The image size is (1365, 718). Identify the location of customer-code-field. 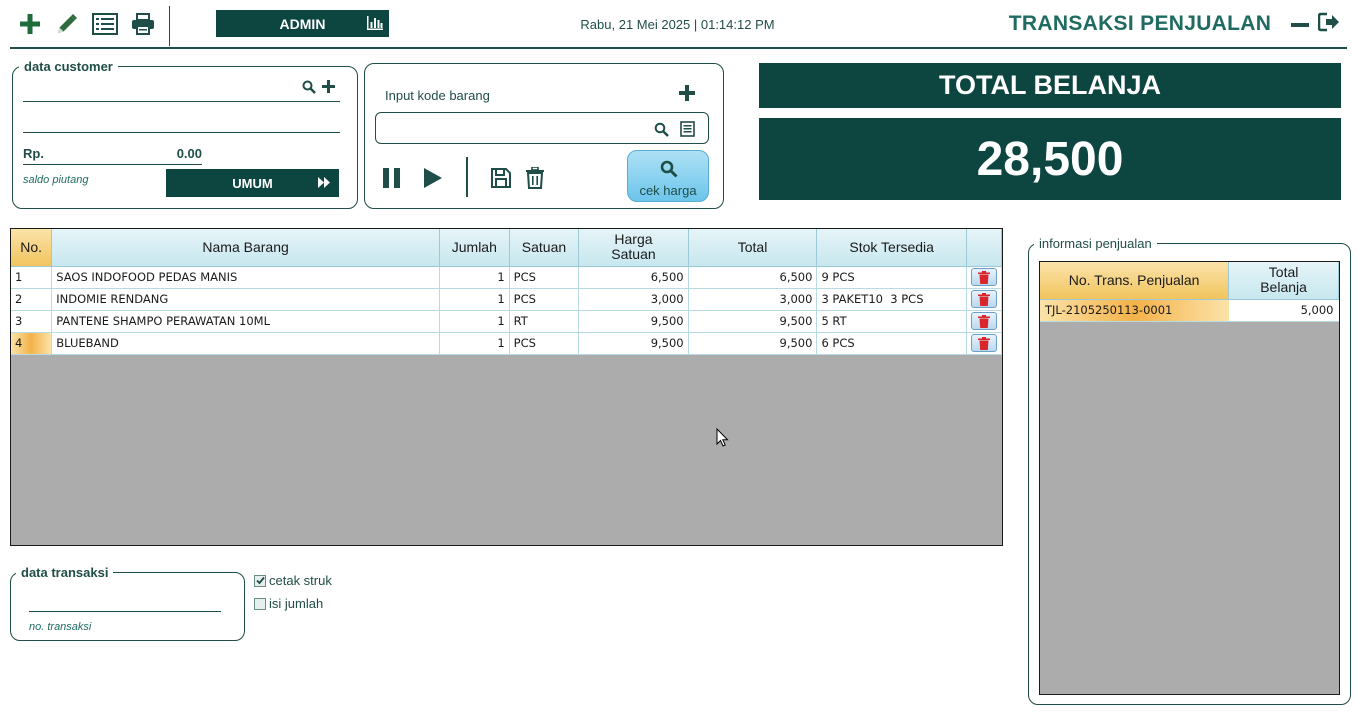
(181, 101).